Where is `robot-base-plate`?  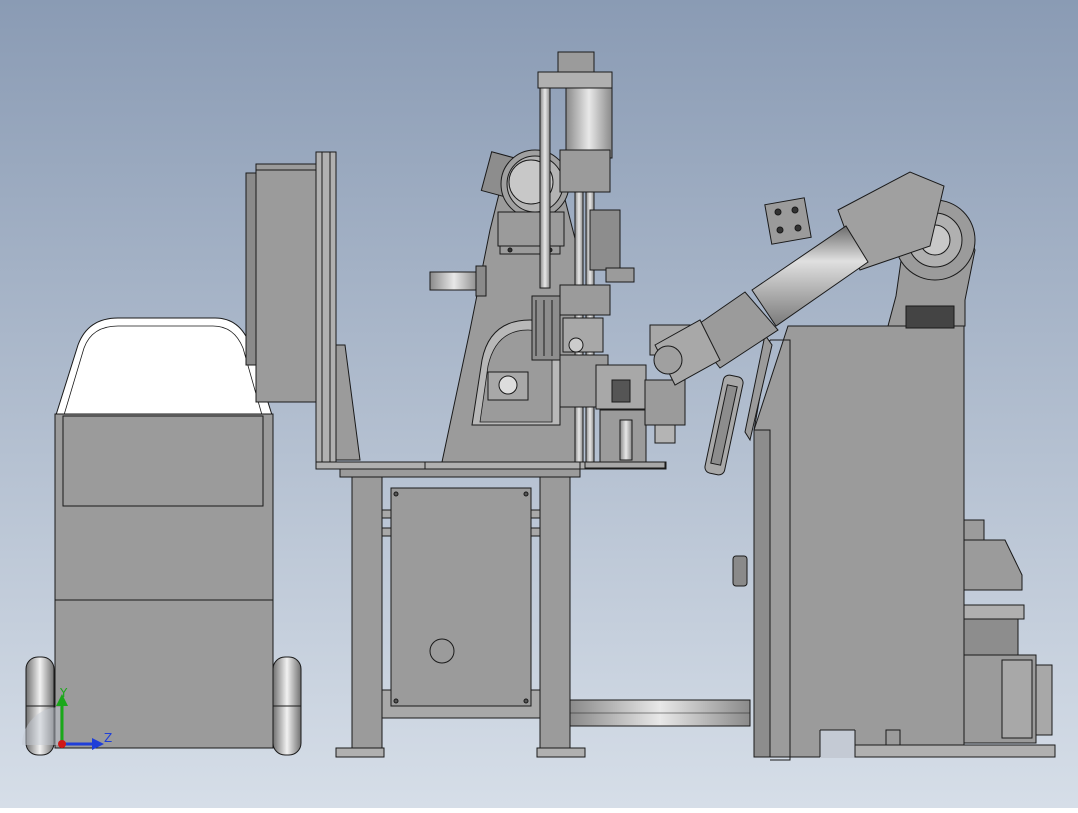
robot-base-plate is located at coordinates (930, 317).